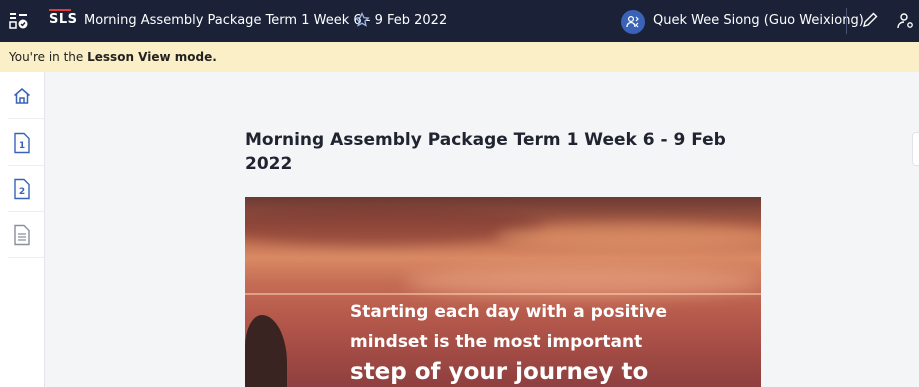 This screenshot has height=387, width=919. Describe the element at coordinates (22, 146) in the screenshot. I see `page-1-label: 1` at that location.